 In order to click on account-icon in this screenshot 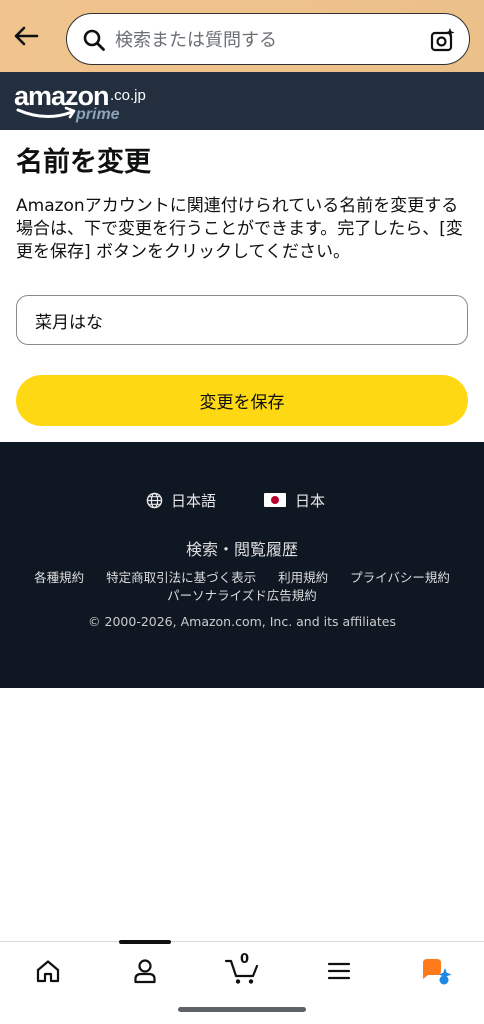, I will do `click(145, 971)`.